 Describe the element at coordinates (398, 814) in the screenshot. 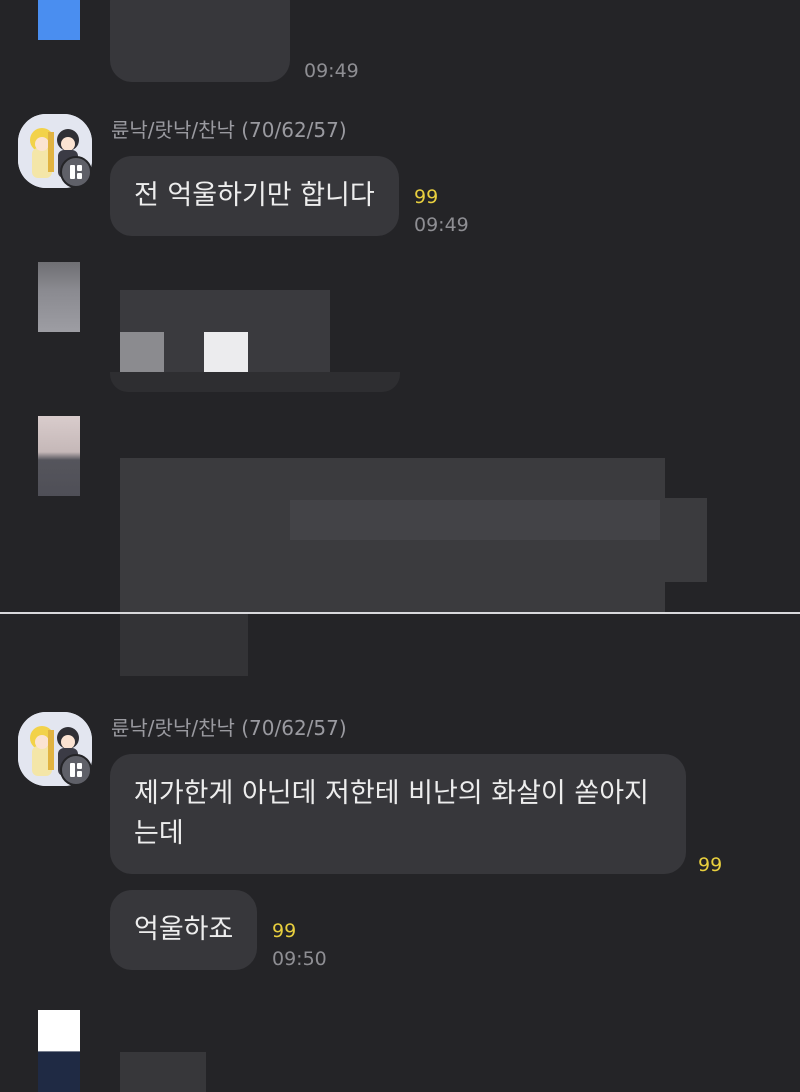

I see `message-bubble: 제가한게 아닌데 저한테 비난의 화살이 쏟아지 는데` at that location.